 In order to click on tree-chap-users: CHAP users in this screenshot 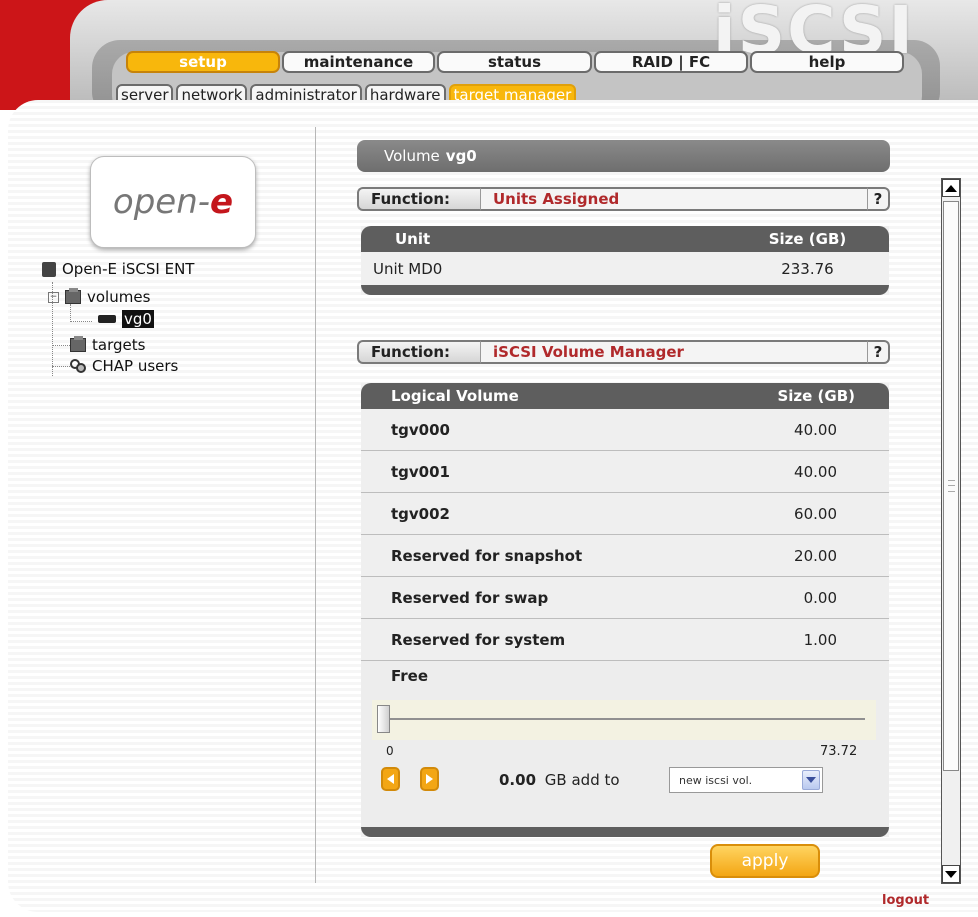, I will do `click(124, 366)`.